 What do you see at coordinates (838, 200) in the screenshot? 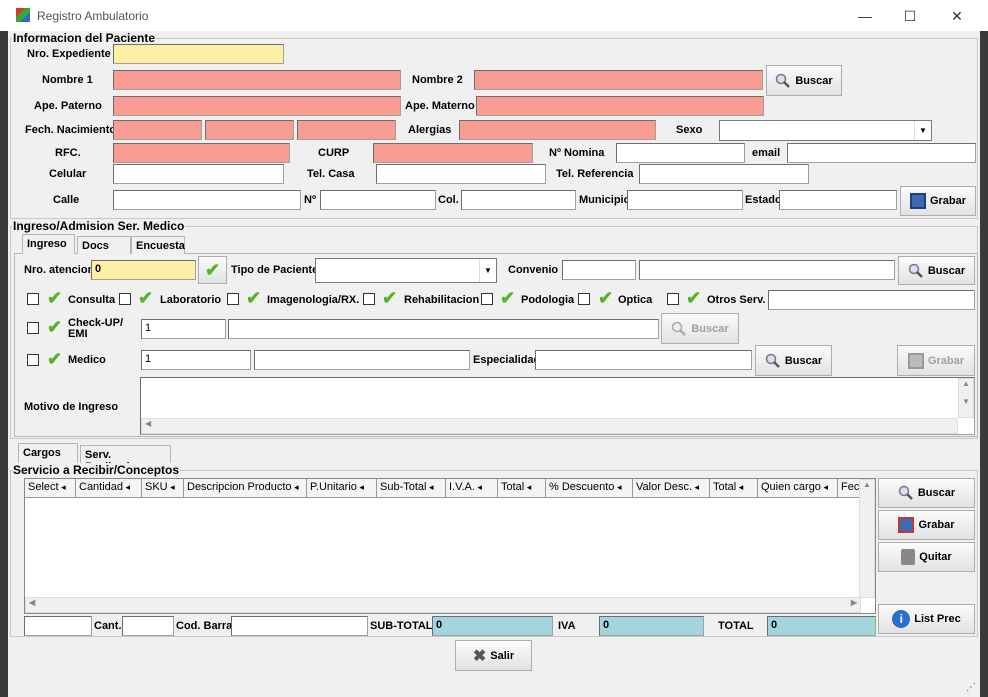
I see `estado-input` at bounding box center [838, 200].